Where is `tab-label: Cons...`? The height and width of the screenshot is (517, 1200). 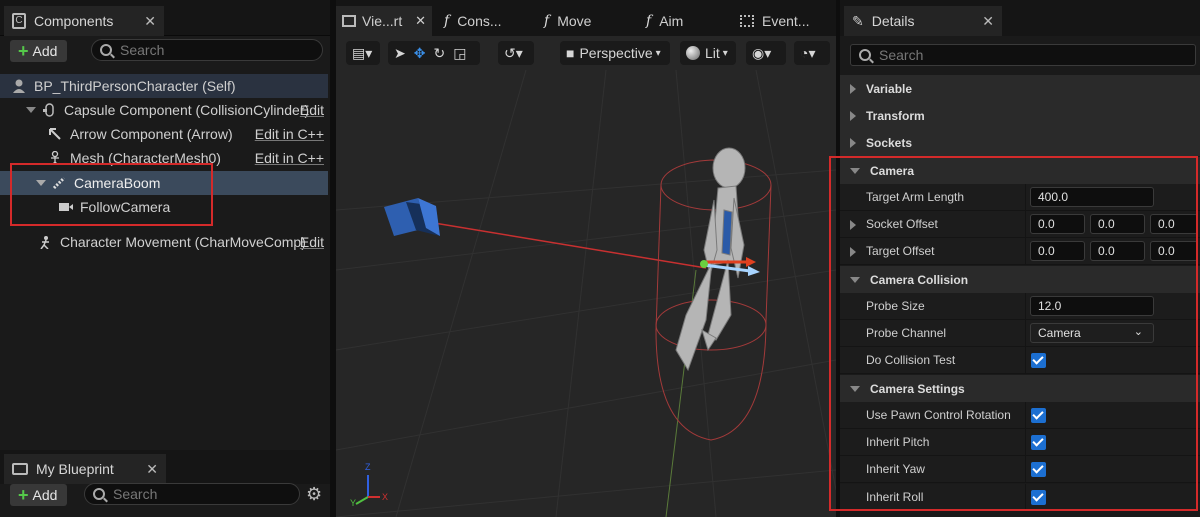
tab-label: Cons... is located at coordinates (479, 21).